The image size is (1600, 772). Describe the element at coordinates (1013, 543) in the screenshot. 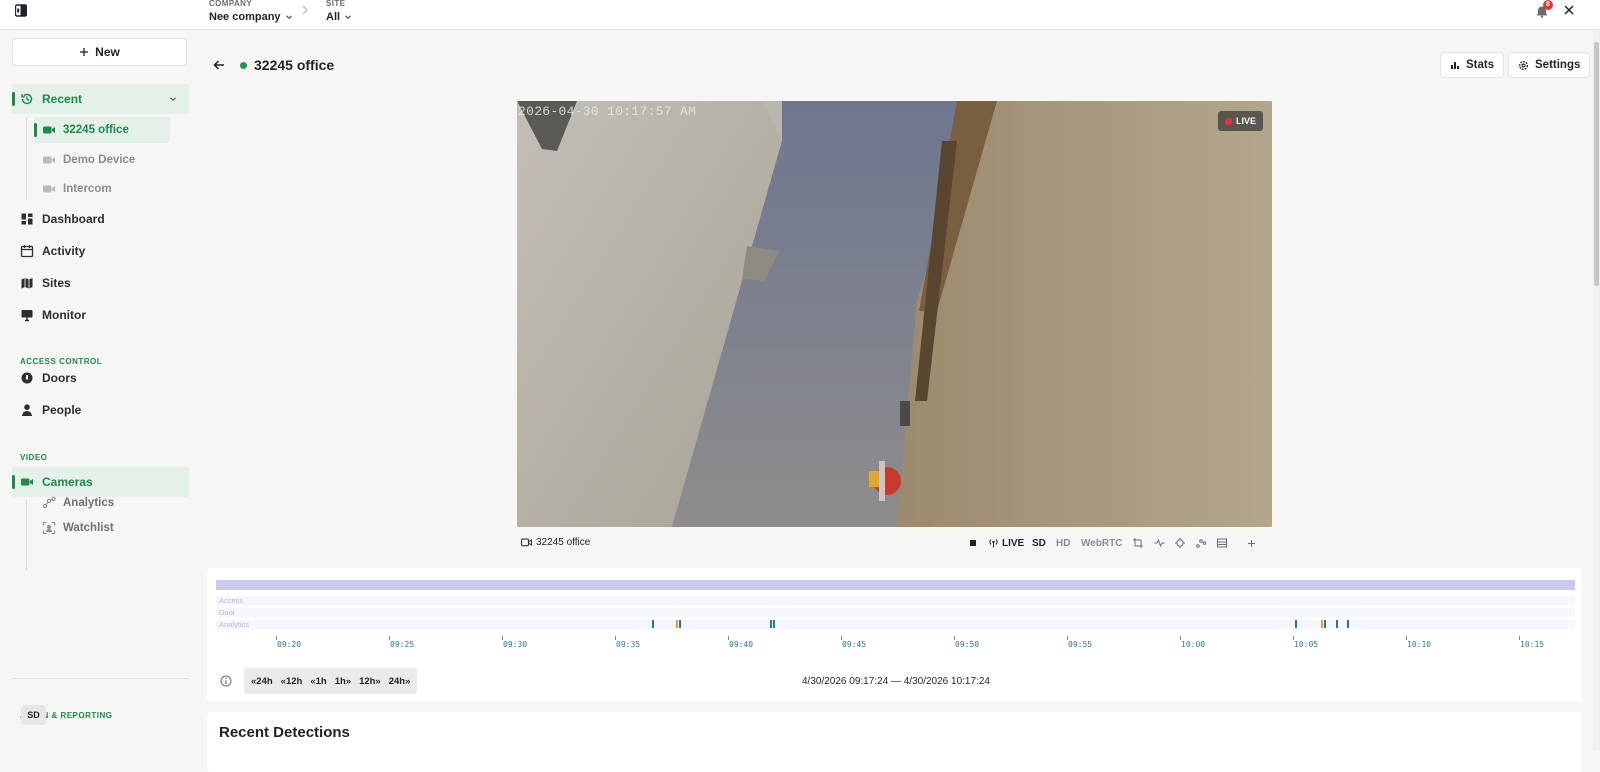

I see `live-button-label: LIVE` at that location.